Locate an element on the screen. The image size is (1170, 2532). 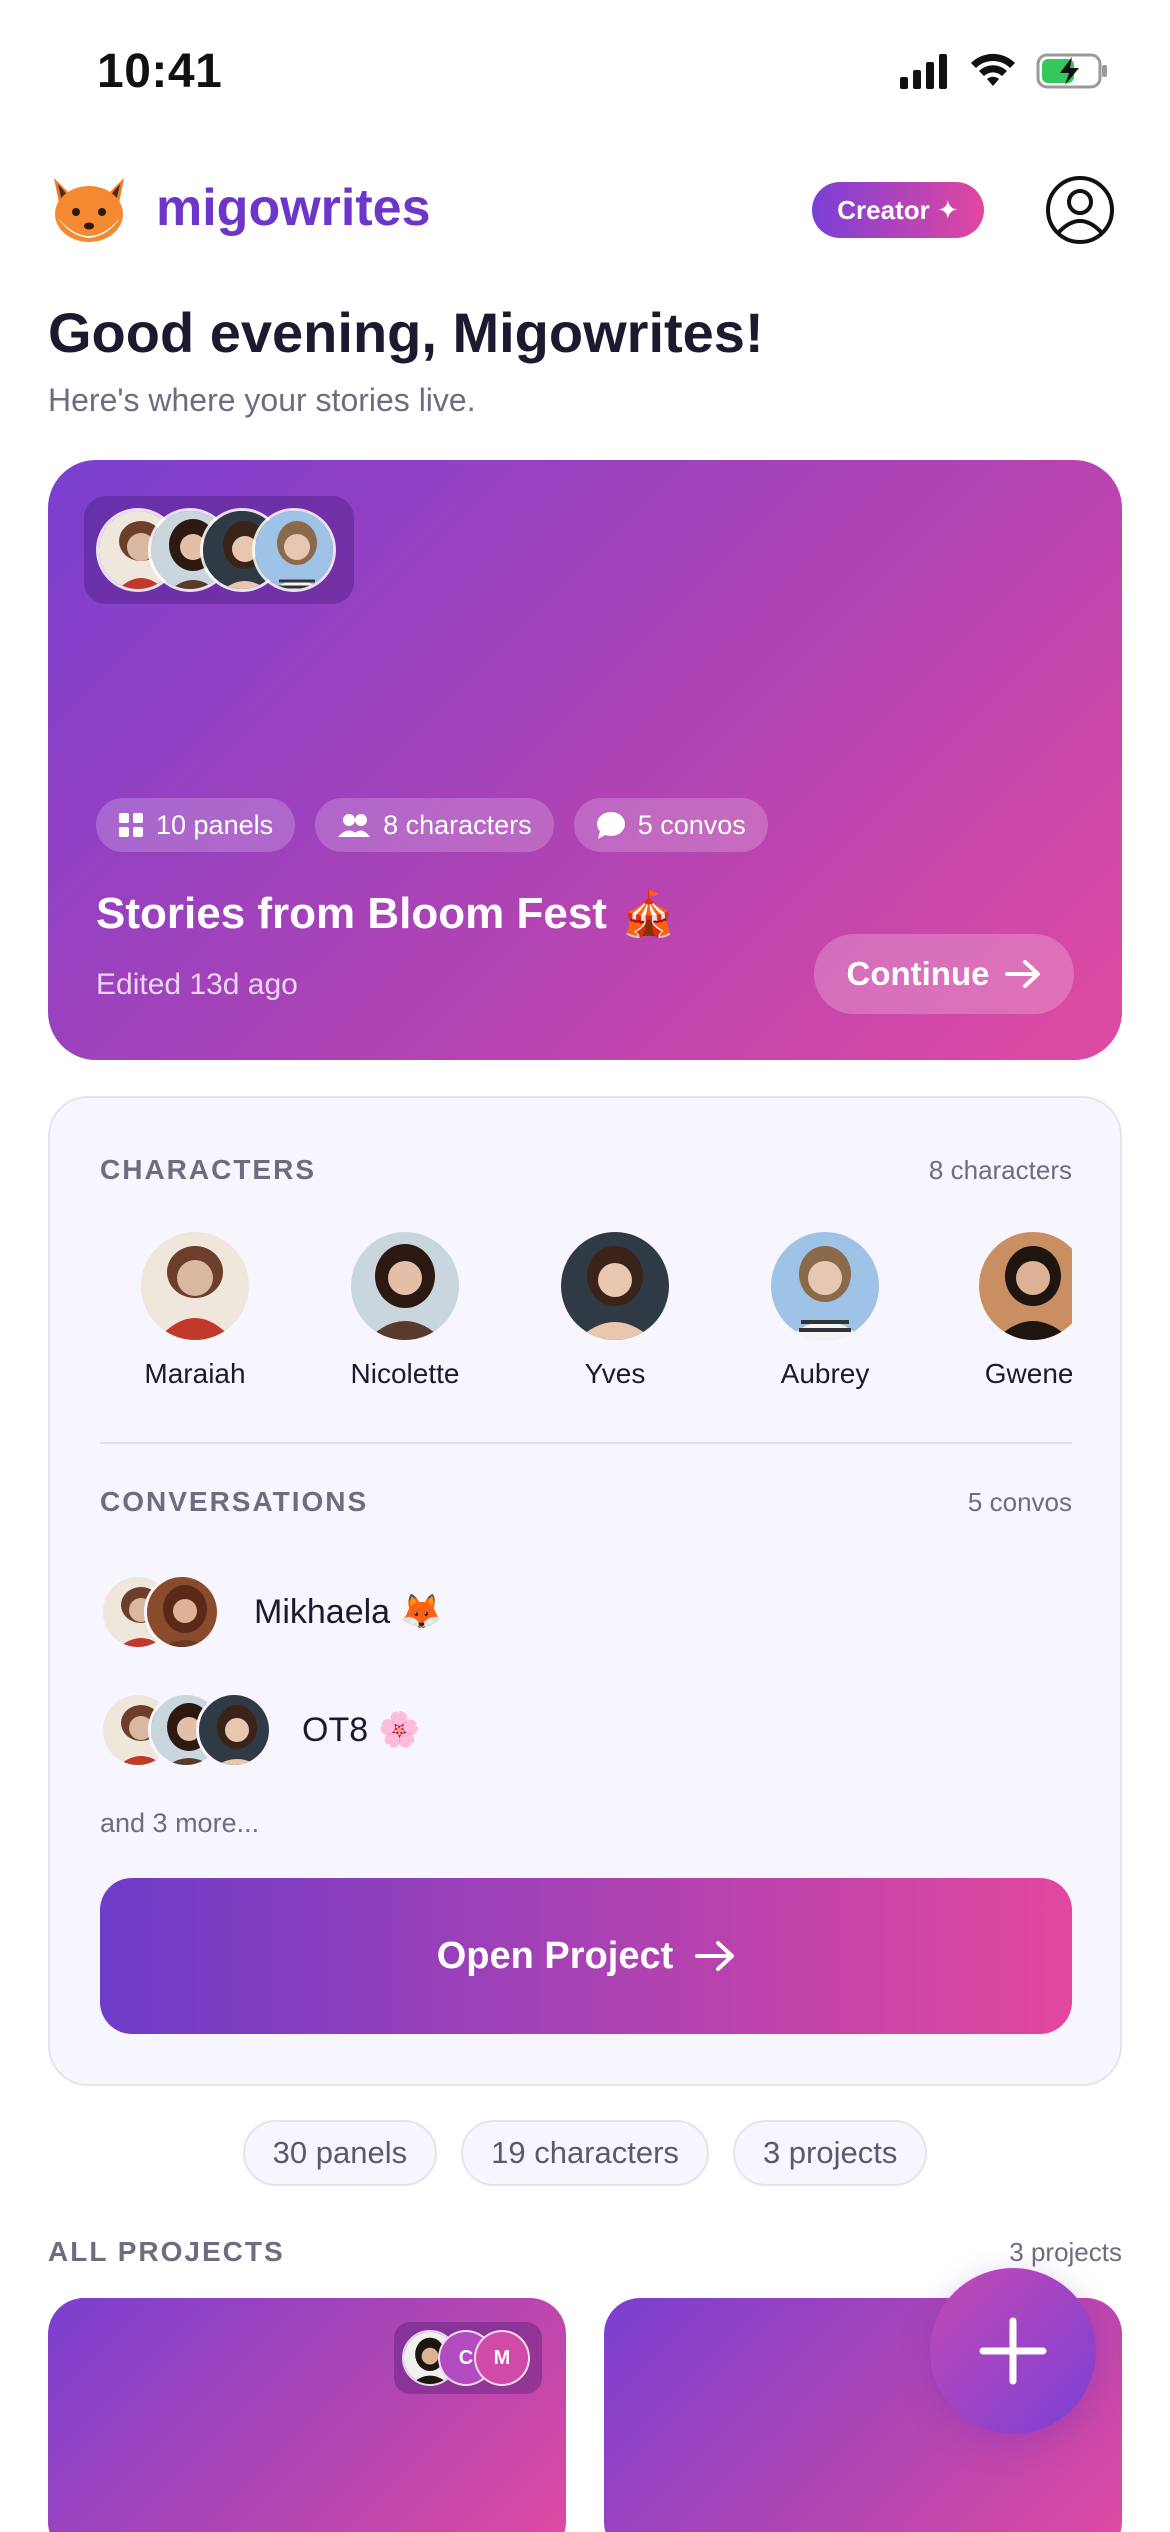
character-item: Gwenet is located at coordinates (1015, 1311).